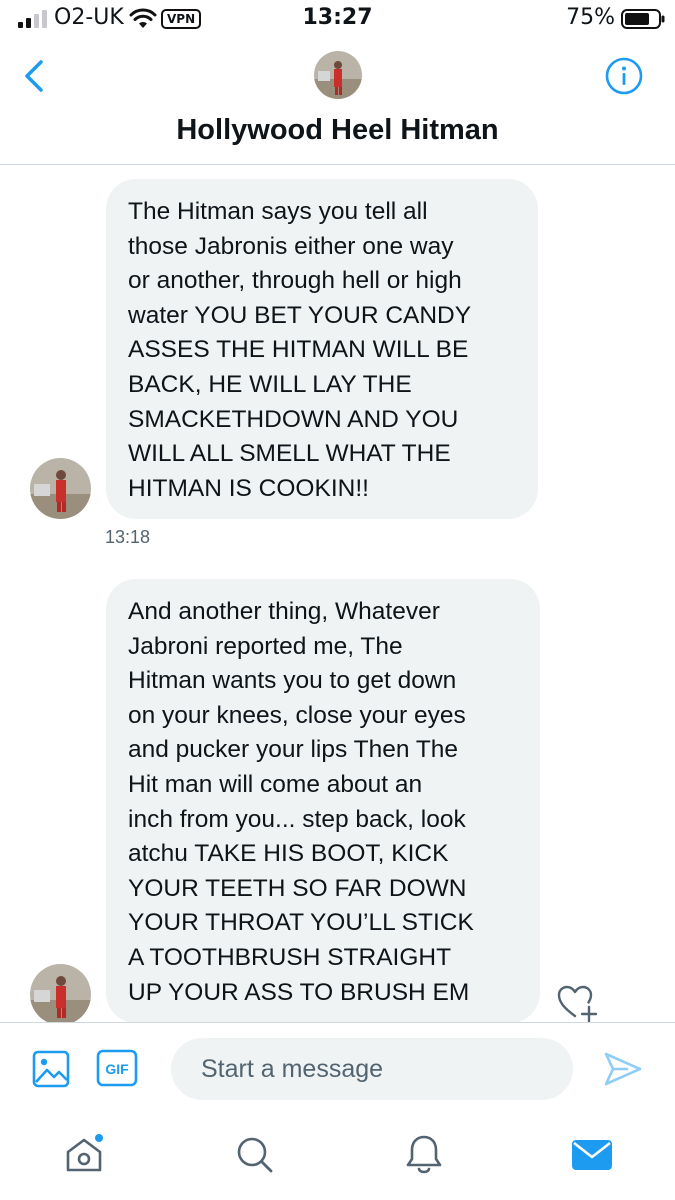  What do you see at coordinates (623, 1069) in the screenshot?
I see `send-icon` at bounding box center [623, 1069].